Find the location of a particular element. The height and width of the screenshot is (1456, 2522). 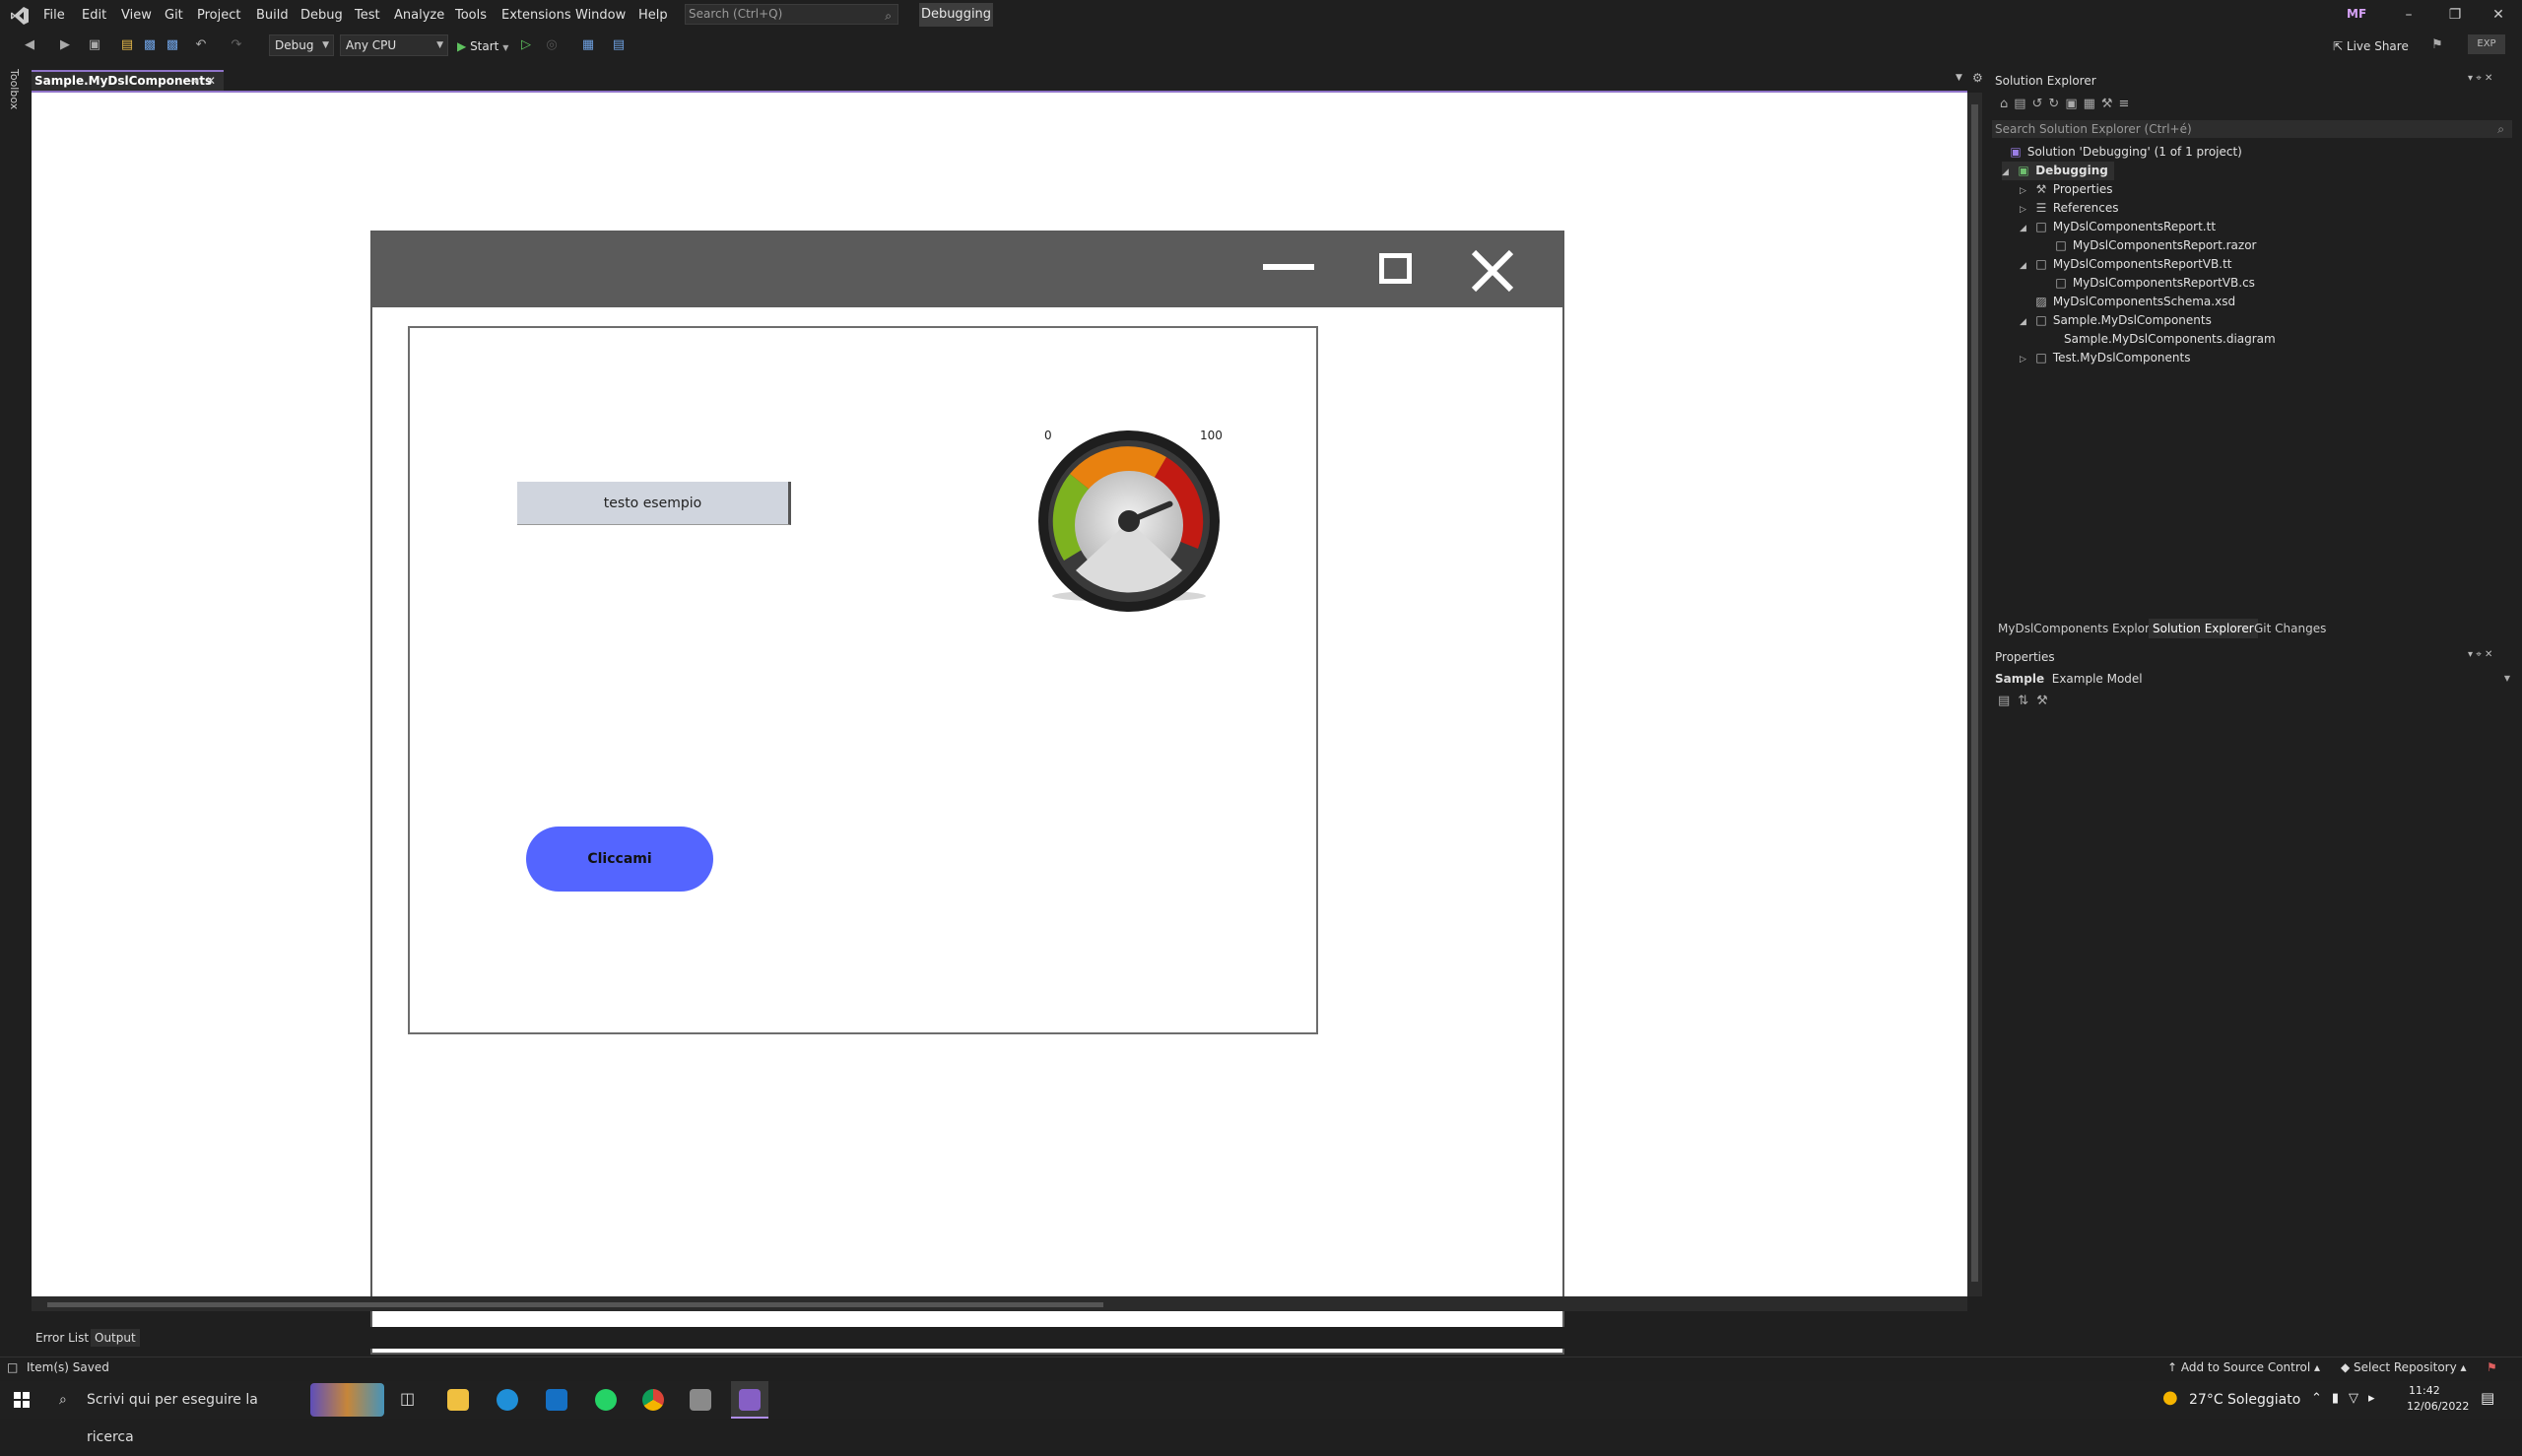

properties-object-selector: Sample Example Model ▼ is located at coordinates (2253, 679).